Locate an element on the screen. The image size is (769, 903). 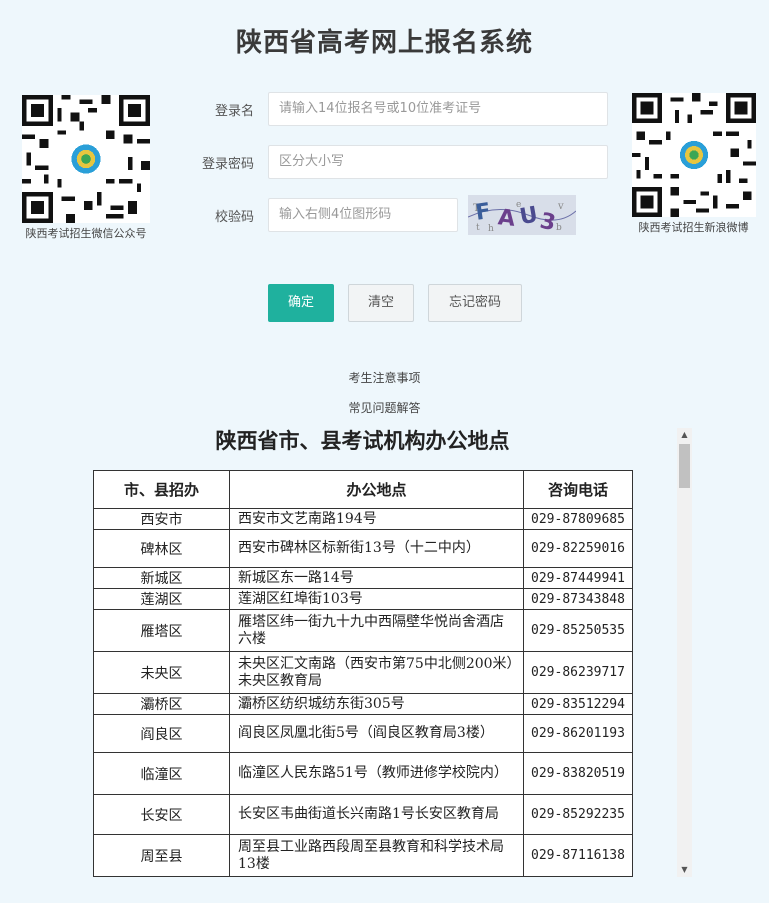
district-cell: 莲湖区 is located at coordinates (161, 599).